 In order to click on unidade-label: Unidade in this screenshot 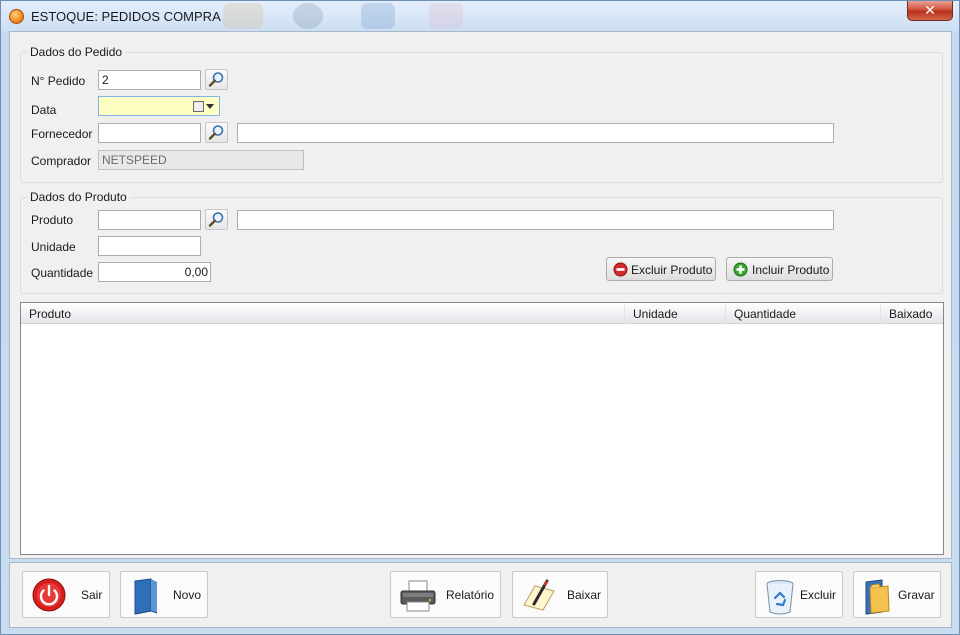, I will do `click(53, 247)`.